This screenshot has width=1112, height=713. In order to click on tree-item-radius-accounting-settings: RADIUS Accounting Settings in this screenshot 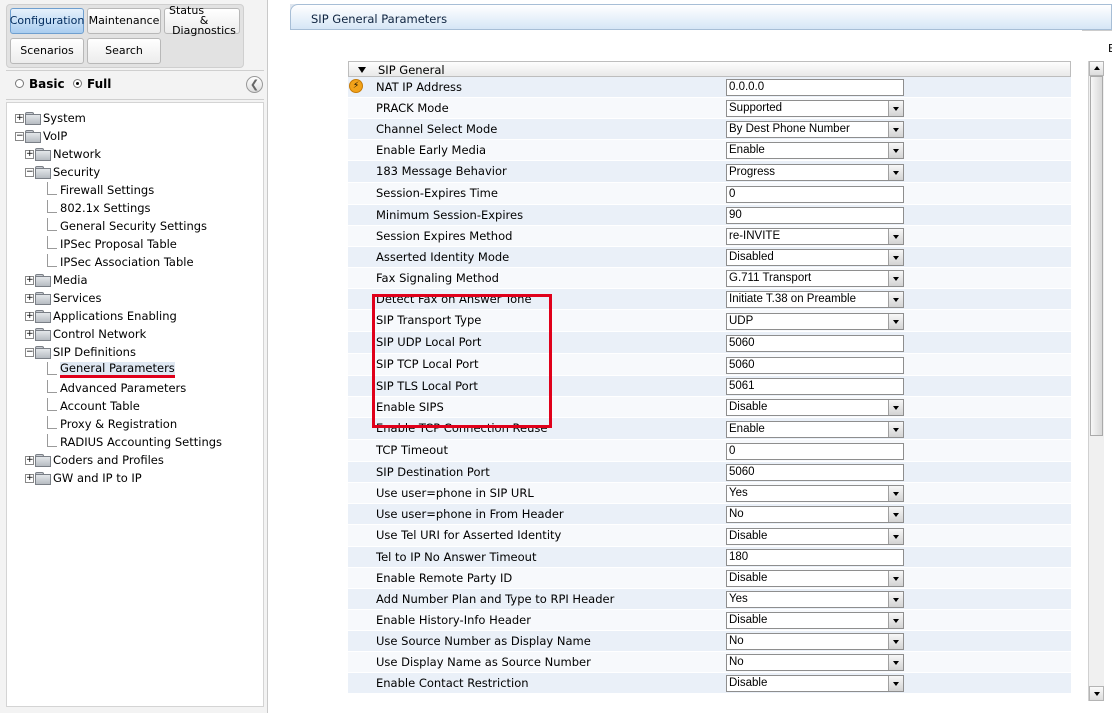, I will do `click(134, 441)`.